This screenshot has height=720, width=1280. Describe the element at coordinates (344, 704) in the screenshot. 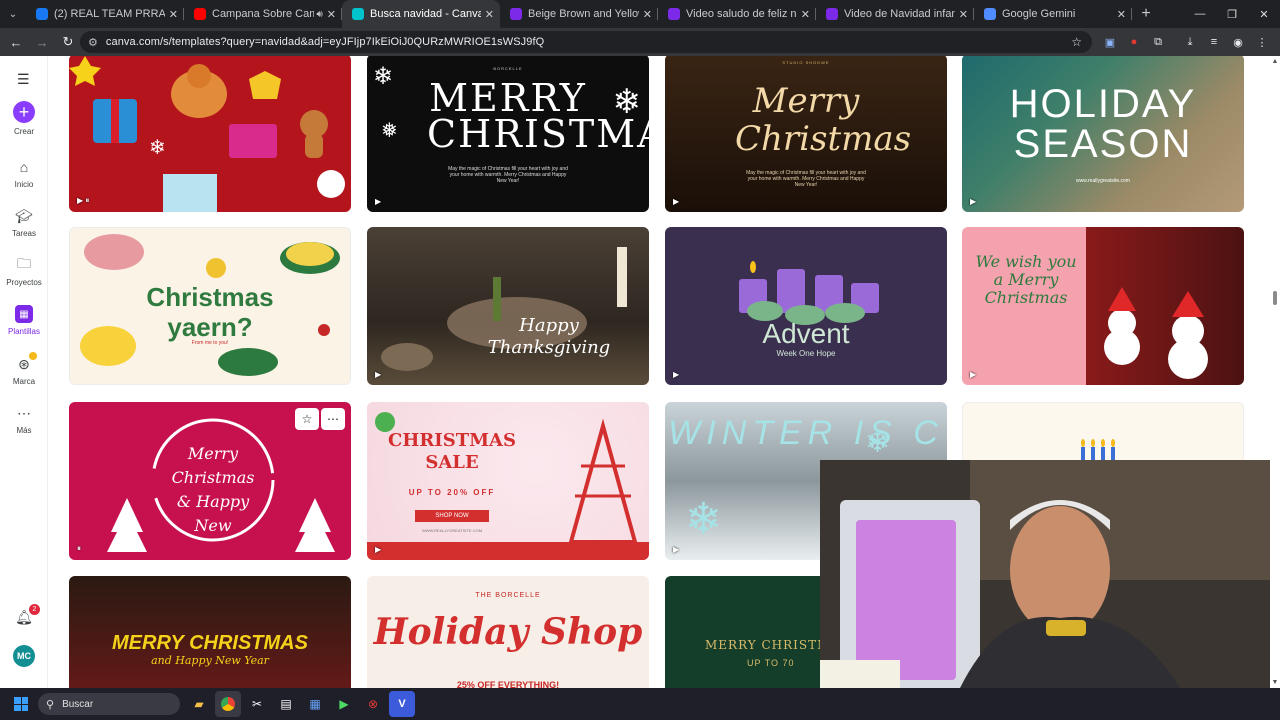

I see `media-player-icon: ▶` at that location.